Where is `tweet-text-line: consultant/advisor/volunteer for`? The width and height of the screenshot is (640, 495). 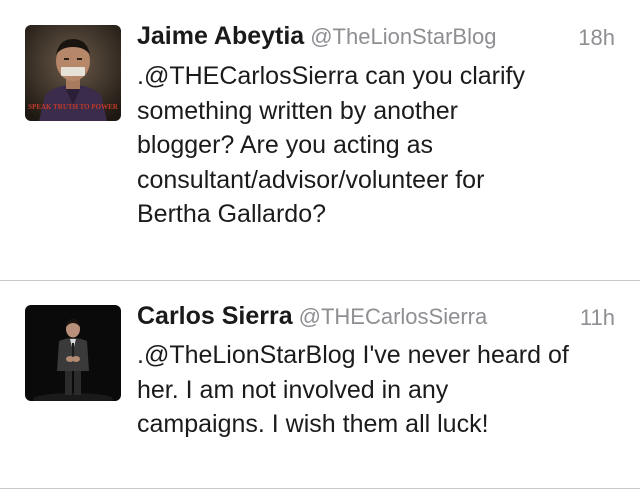
tweet-text-line: consultant/advisor/volunteer for is located at coordinates (311, 179).